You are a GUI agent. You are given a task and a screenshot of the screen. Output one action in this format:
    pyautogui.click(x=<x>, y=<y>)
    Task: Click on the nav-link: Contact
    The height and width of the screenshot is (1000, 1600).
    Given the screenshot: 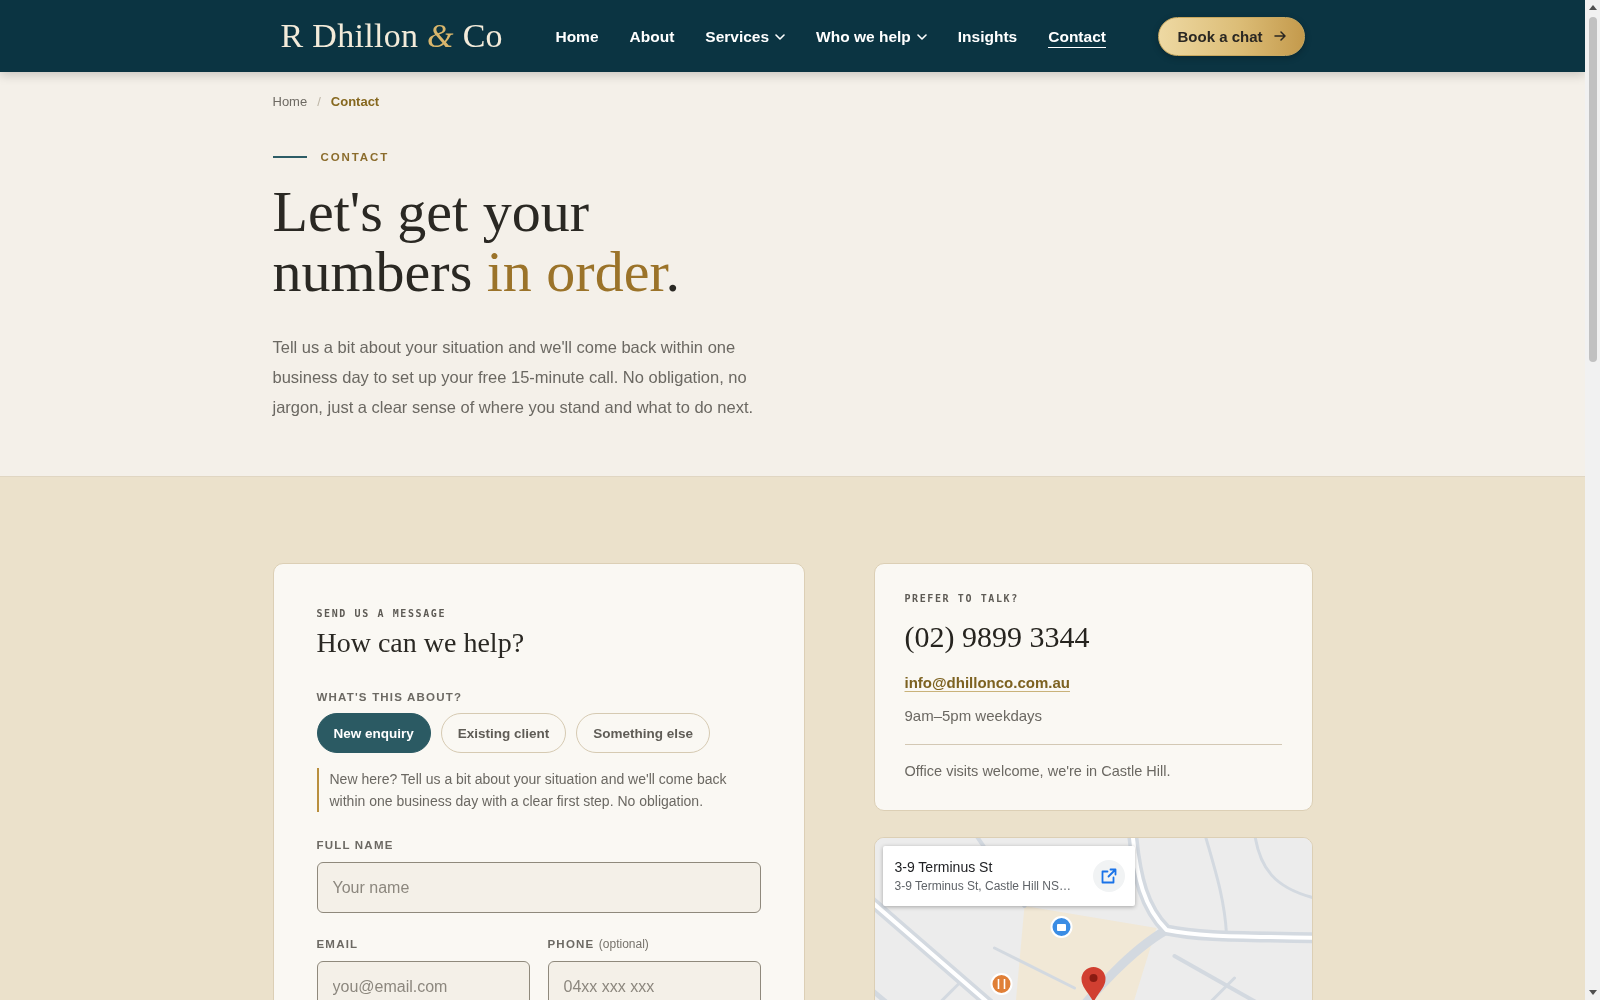 What is the action you would take?
    pyautogui.click(x=1077, y=36)
    